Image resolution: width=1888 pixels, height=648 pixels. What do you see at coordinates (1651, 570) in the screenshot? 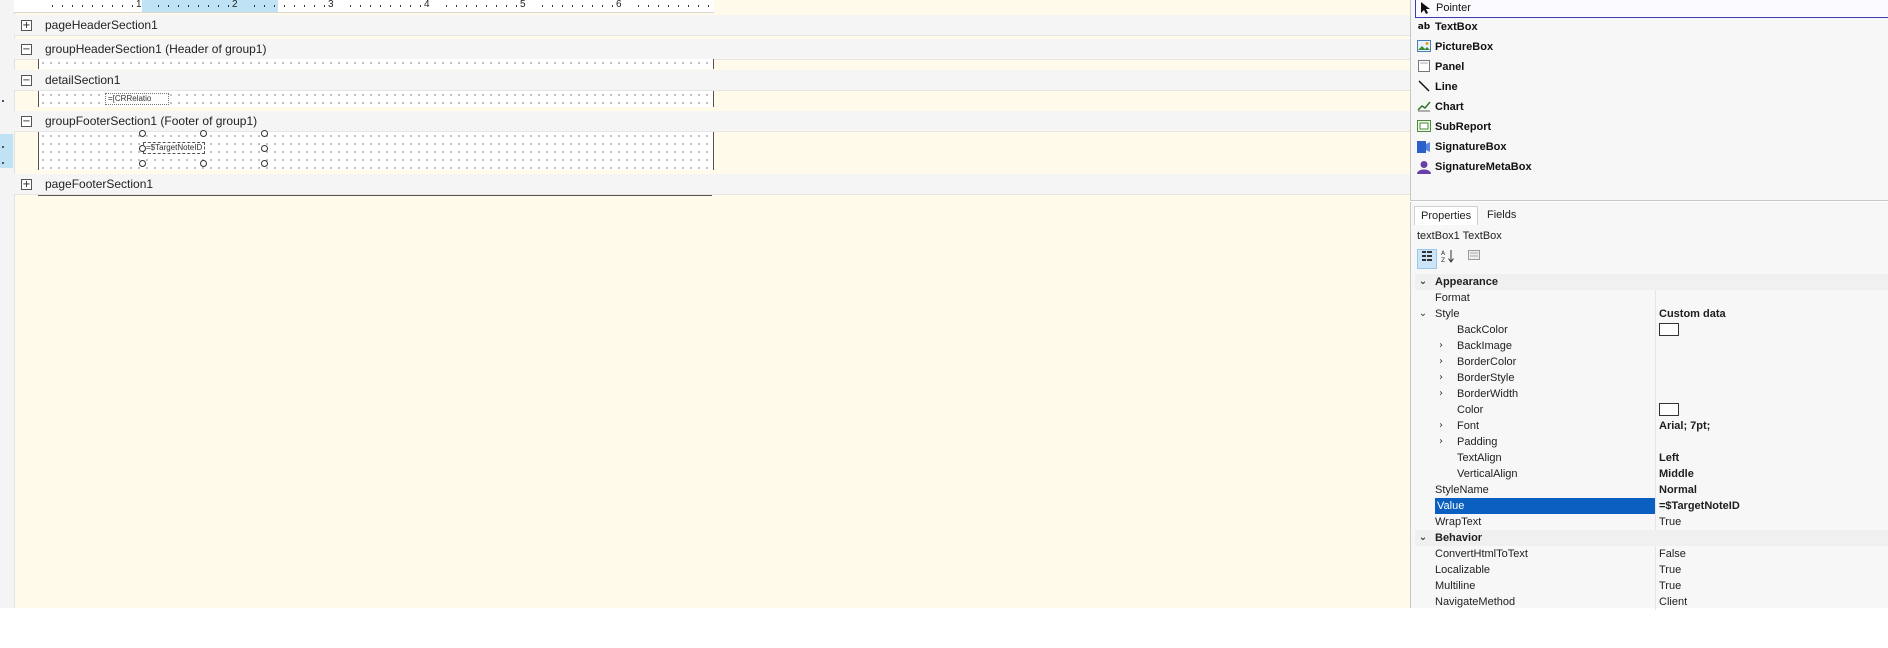
I see `property-row: Localizable True` at bounding box center [1651, 570].